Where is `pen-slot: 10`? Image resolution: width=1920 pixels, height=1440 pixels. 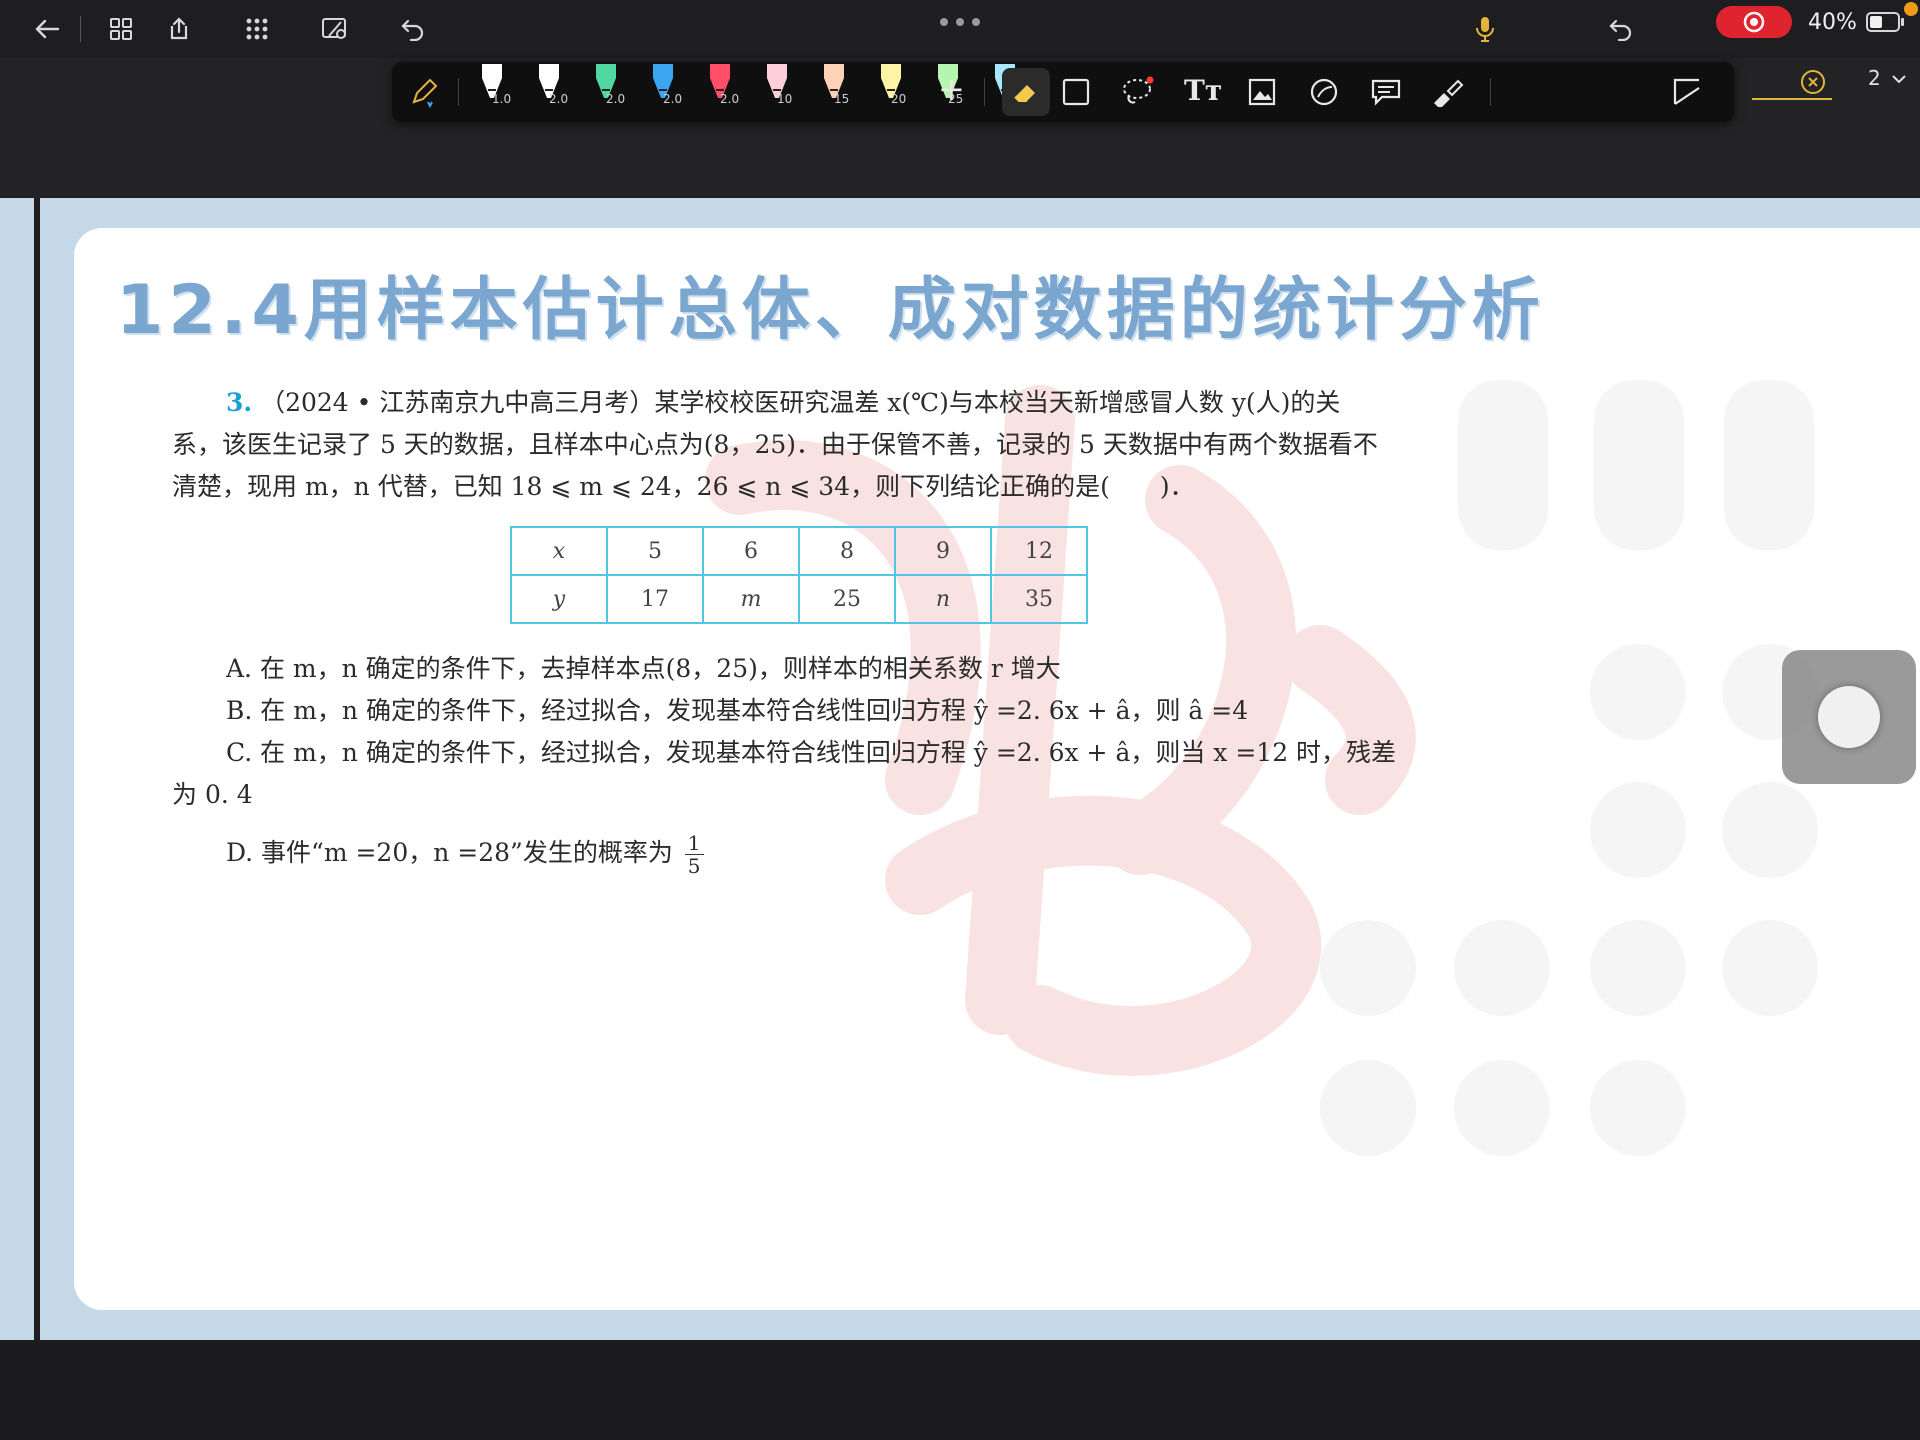
pen-slot: 10 is located at coordinates (777, 92).